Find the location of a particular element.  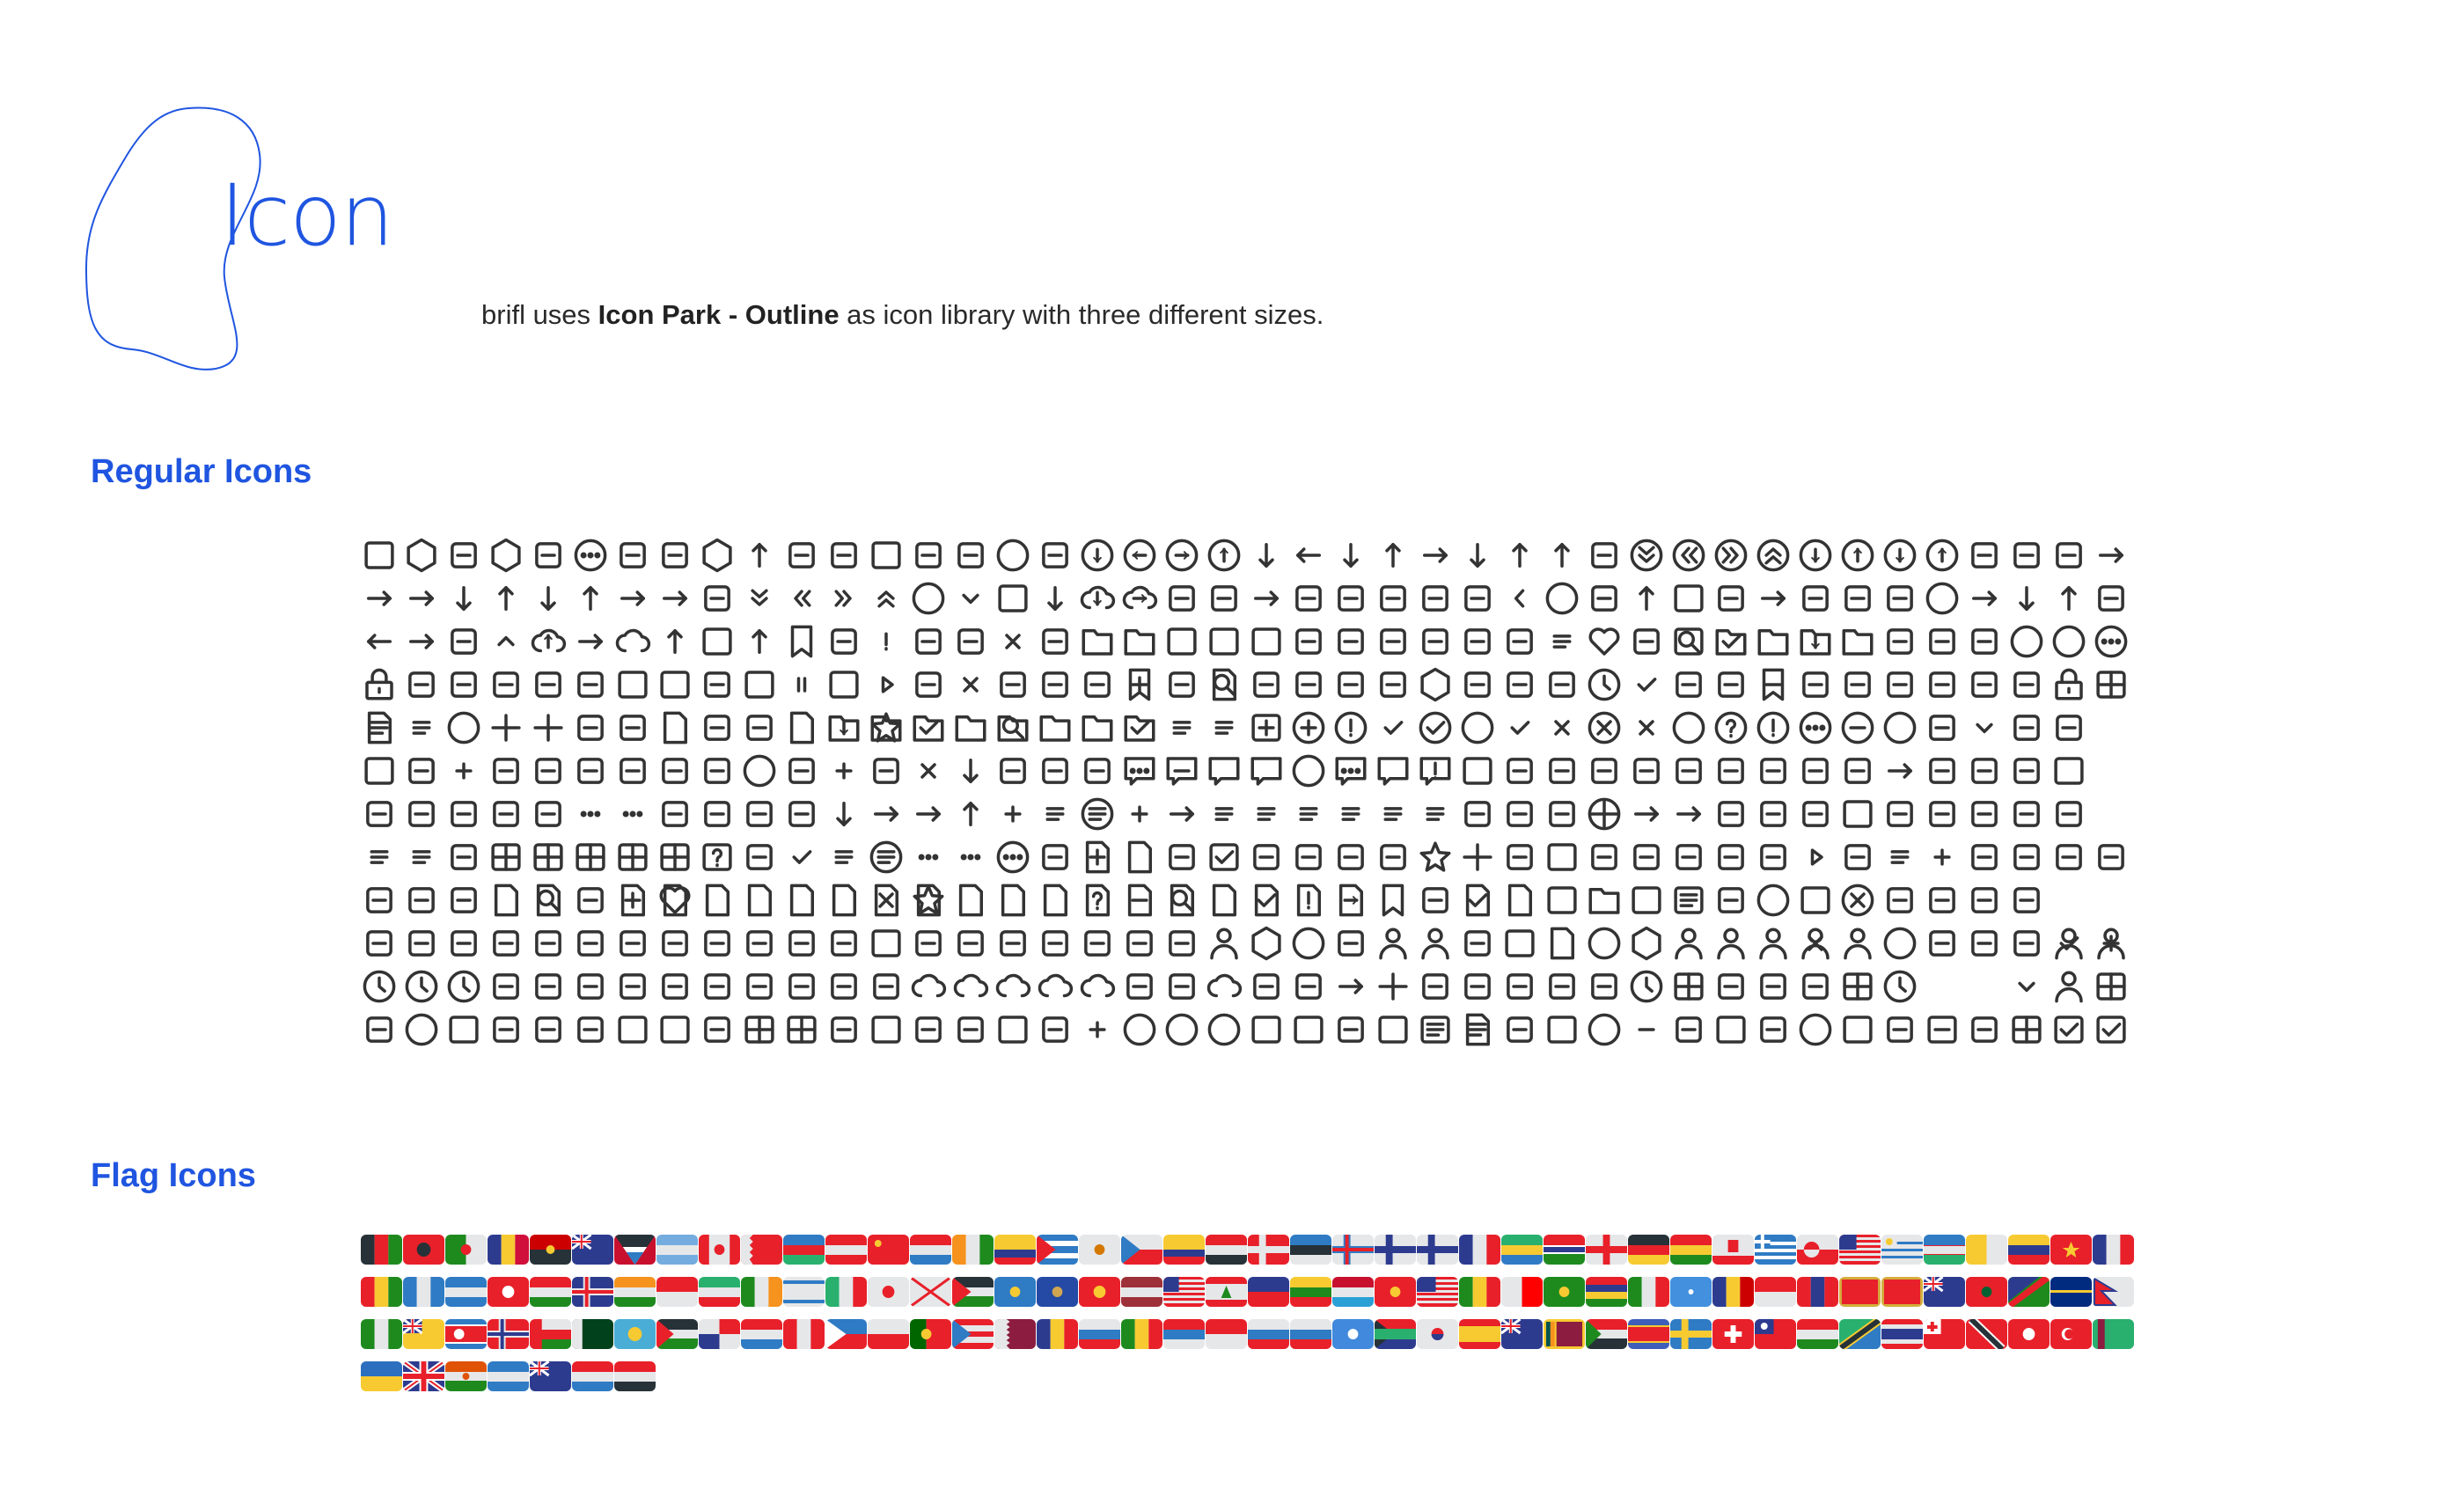

scissors-icon is located at coordinates (1774, 988).